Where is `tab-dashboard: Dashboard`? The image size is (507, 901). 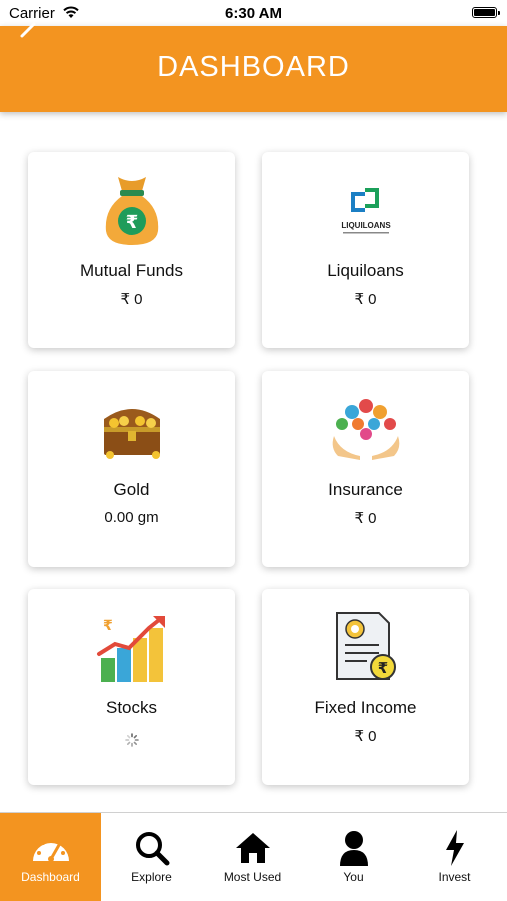 tab-dashboard: Dashboard is located at coordinates (50, 857).